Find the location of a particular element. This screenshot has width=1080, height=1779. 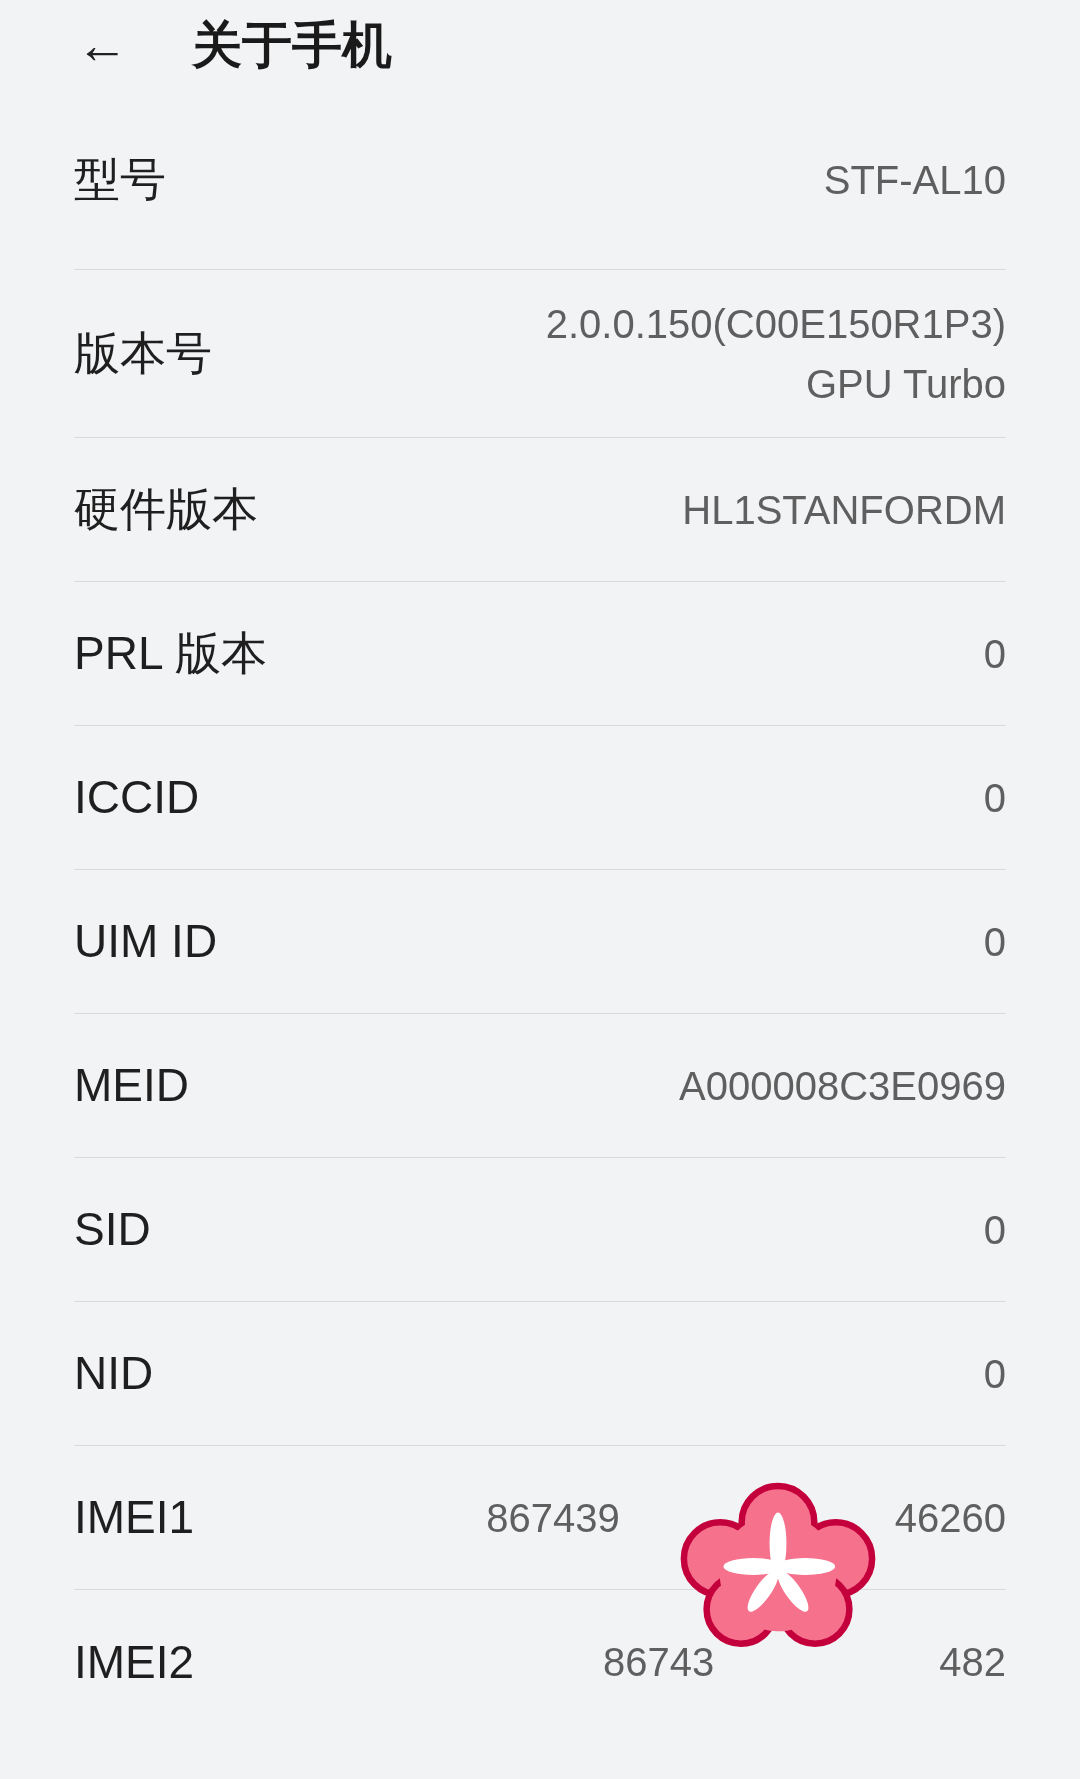

field-label: IMEI2 is located at coordinates (134, 1662).